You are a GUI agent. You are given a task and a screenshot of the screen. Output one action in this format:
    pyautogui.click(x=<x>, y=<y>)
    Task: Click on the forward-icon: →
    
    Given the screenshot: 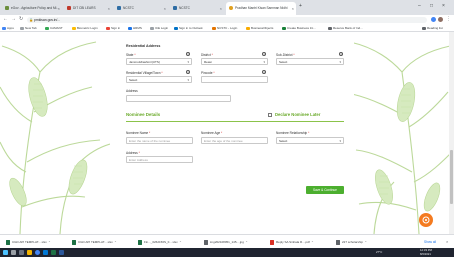 What is the action you would take?
    pyautogui.click(x=13, y=19)
    